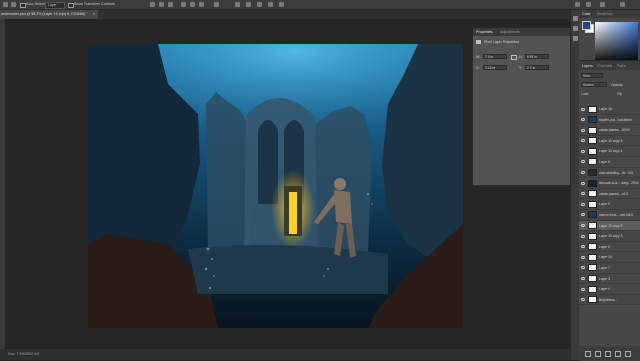  What do you see at coordinates (609, 194) in the screenshot?
I see `layer-row: ocean-waves...-of-0` at bounding box center [609, 194].